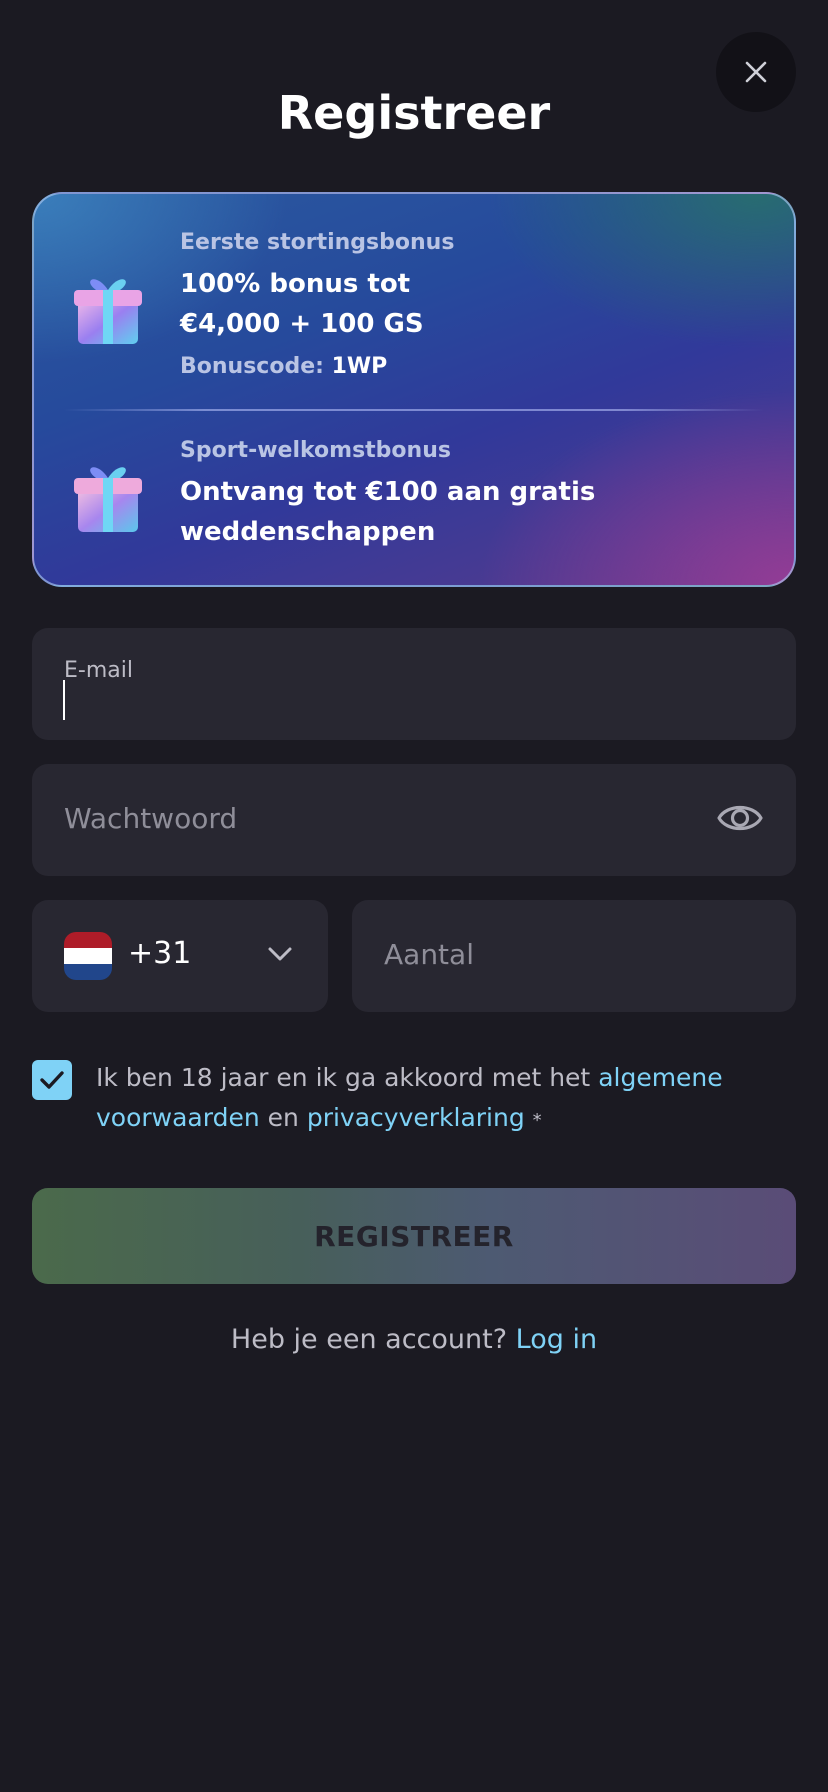 This screenshot has height=1792, width=828. I want to click on login-link: Log in, so click(556, 1339).